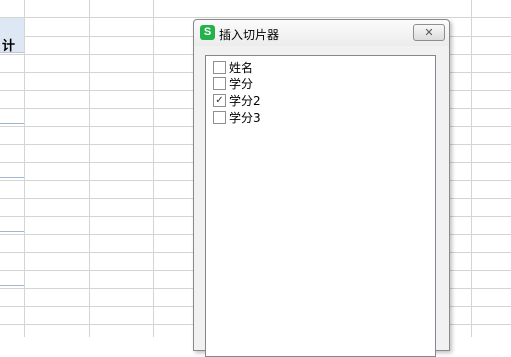 The width and height of the screenshot is (511, 357). I want to click on close-icon: ✕, so click(429, 32).